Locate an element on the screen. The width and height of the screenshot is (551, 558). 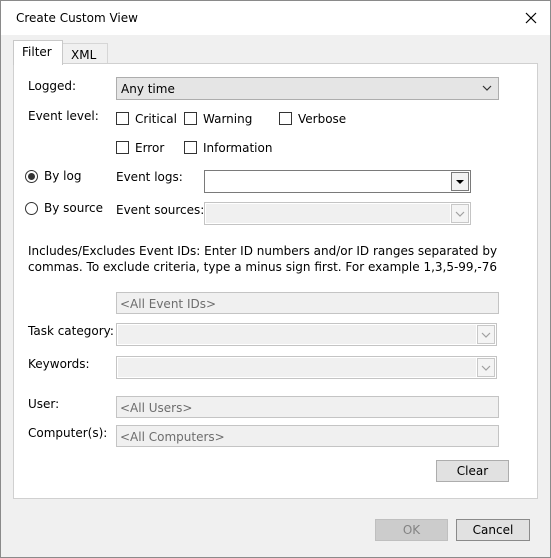
keywords-dropdown is located at coordinates (306, 367).